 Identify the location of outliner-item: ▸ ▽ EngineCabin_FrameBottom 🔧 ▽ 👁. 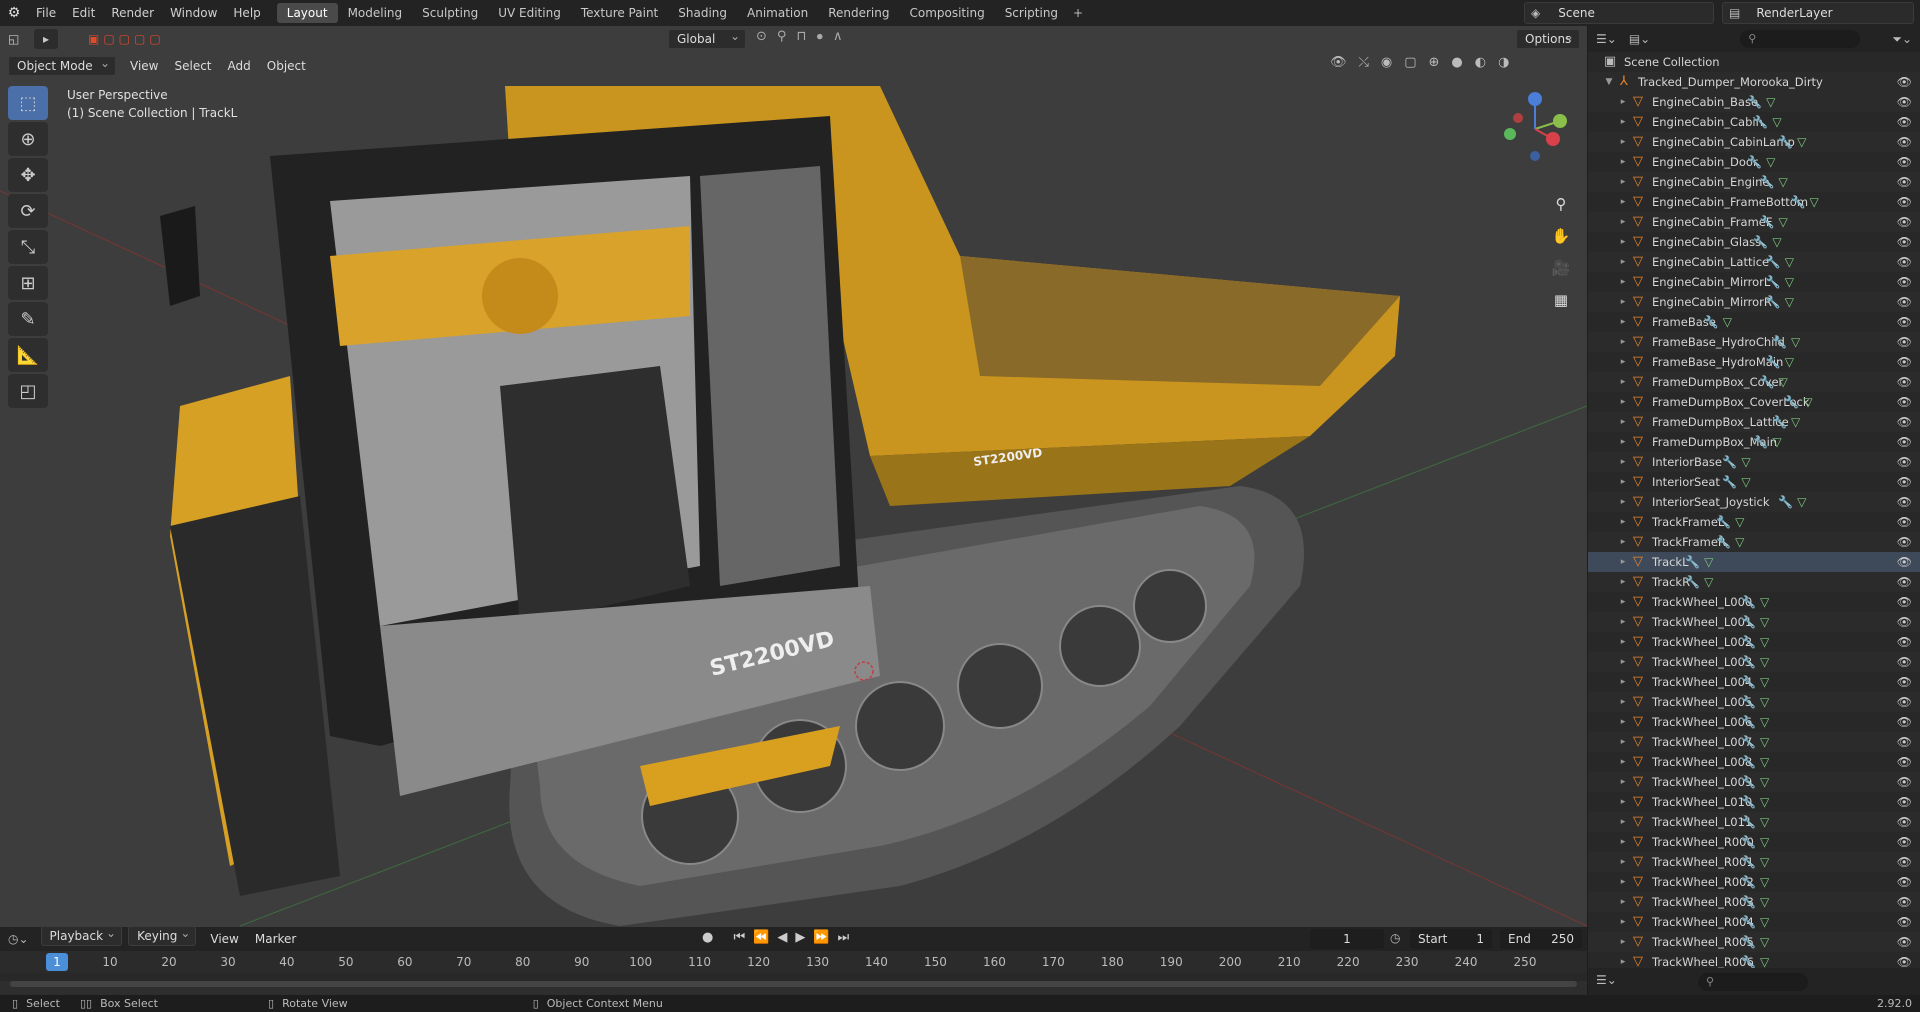
(1754, 202).